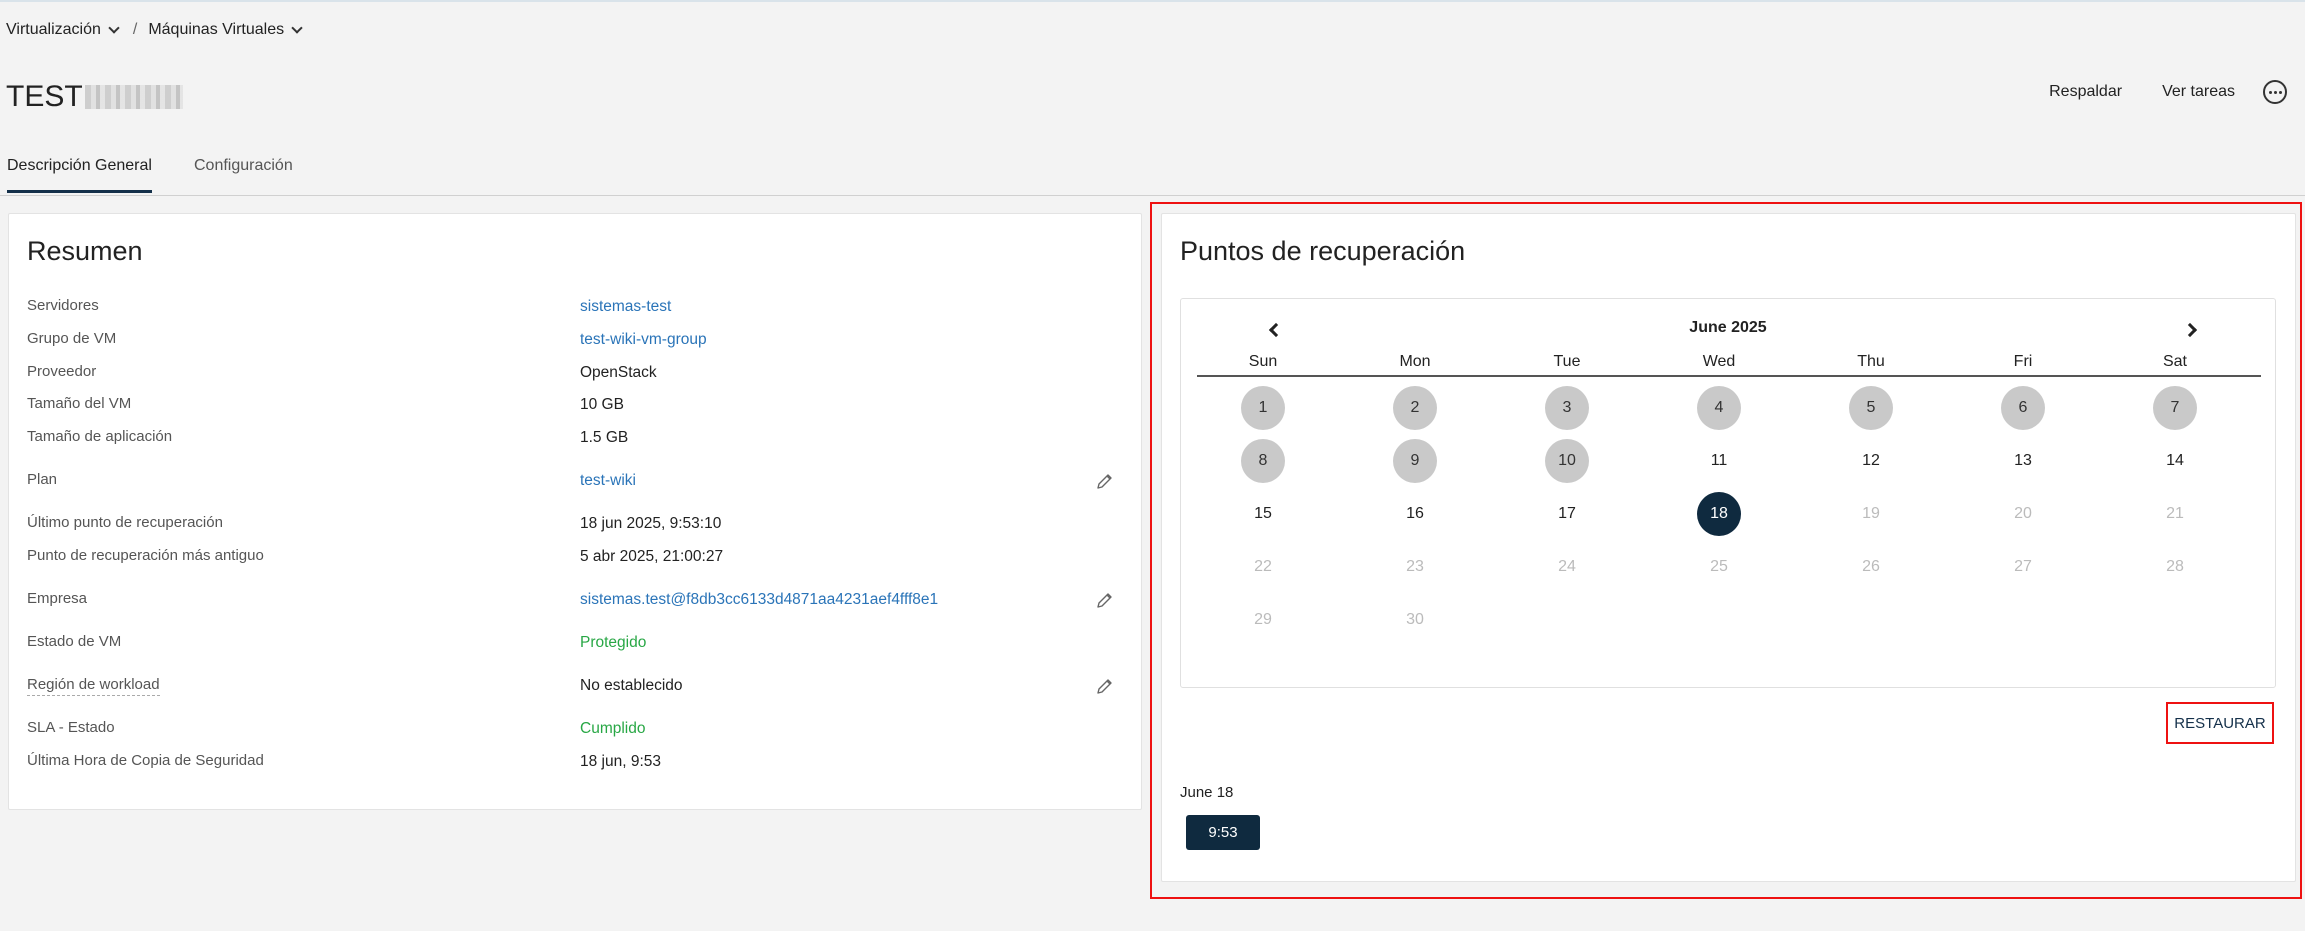 The width and height of the screenshot is (2305, 931). What do you see at coordinates (72, 338) in the screenshot?
I see `row-label: Grupo de VM` at bounding box center [72, 338].